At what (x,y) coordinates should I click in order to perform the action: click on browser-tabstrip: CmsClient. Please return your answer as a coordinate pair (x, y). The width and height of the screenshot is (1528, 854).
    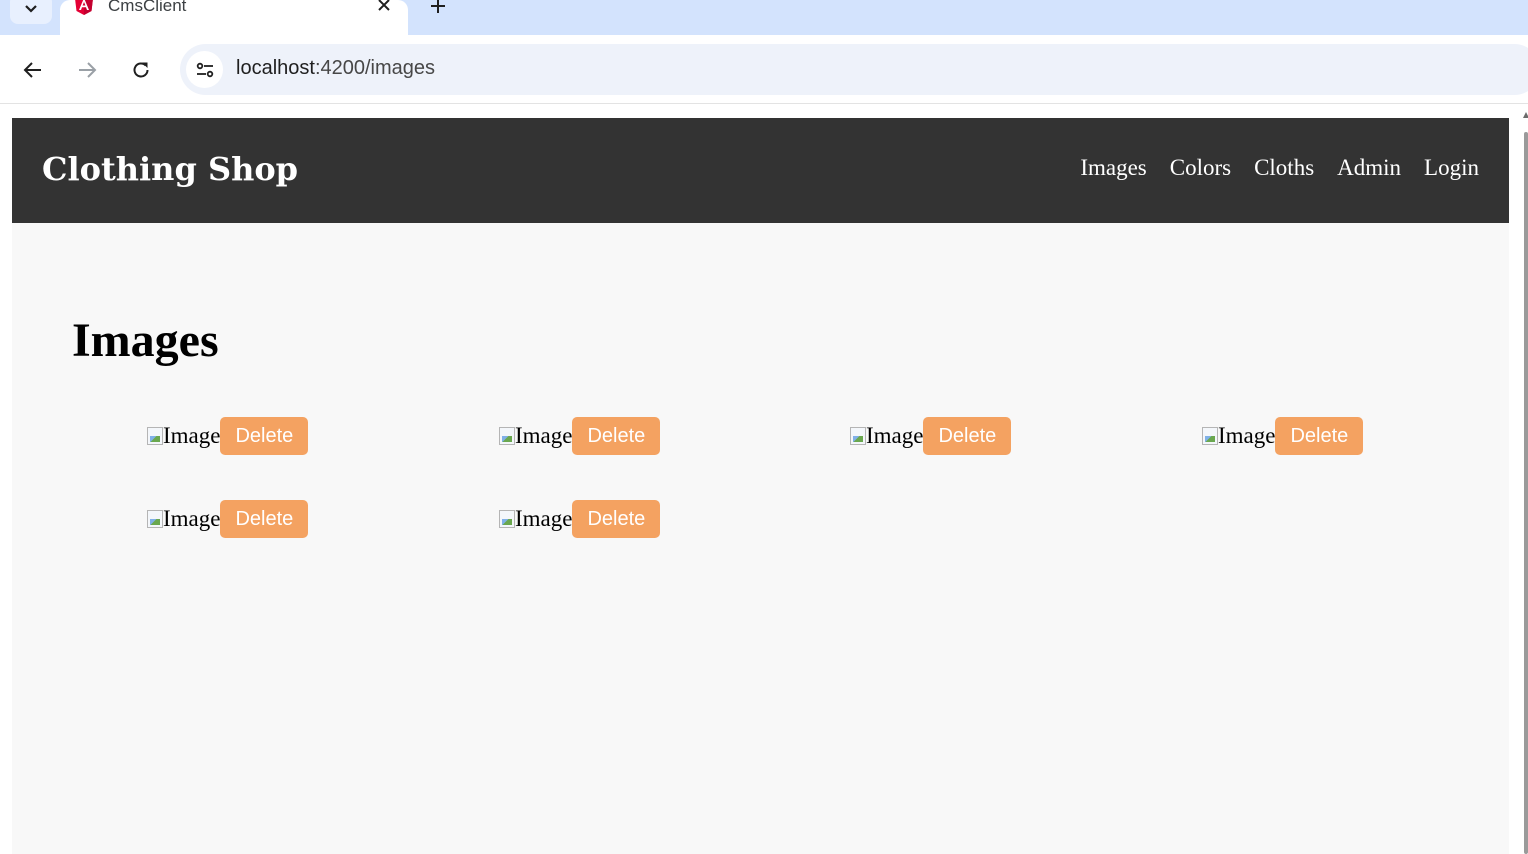
    Looking at the image, I should click on (764, 17).